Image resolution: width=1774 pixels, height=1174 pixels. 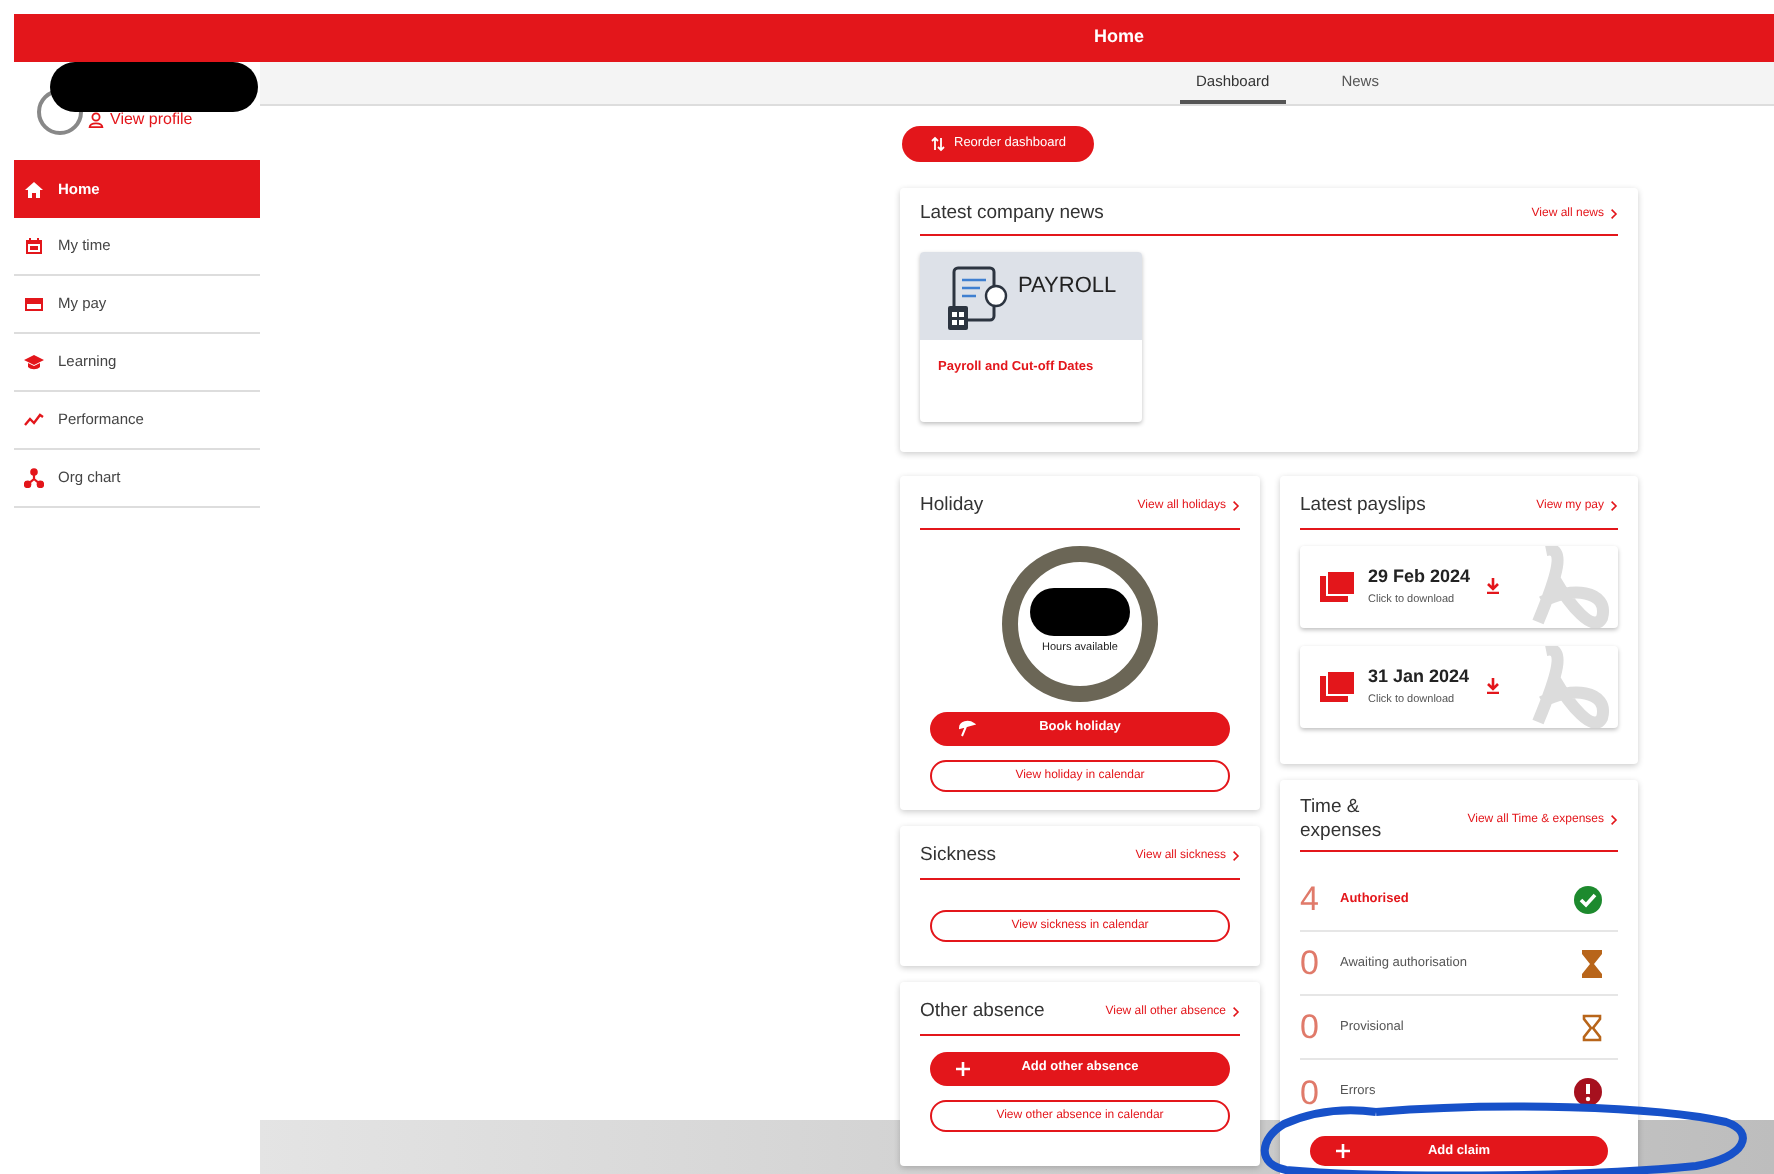 What do you see at coordinates (952, 506) in the screenshot?
I see `card-title: Holiday` at bounding box center [952, 506].